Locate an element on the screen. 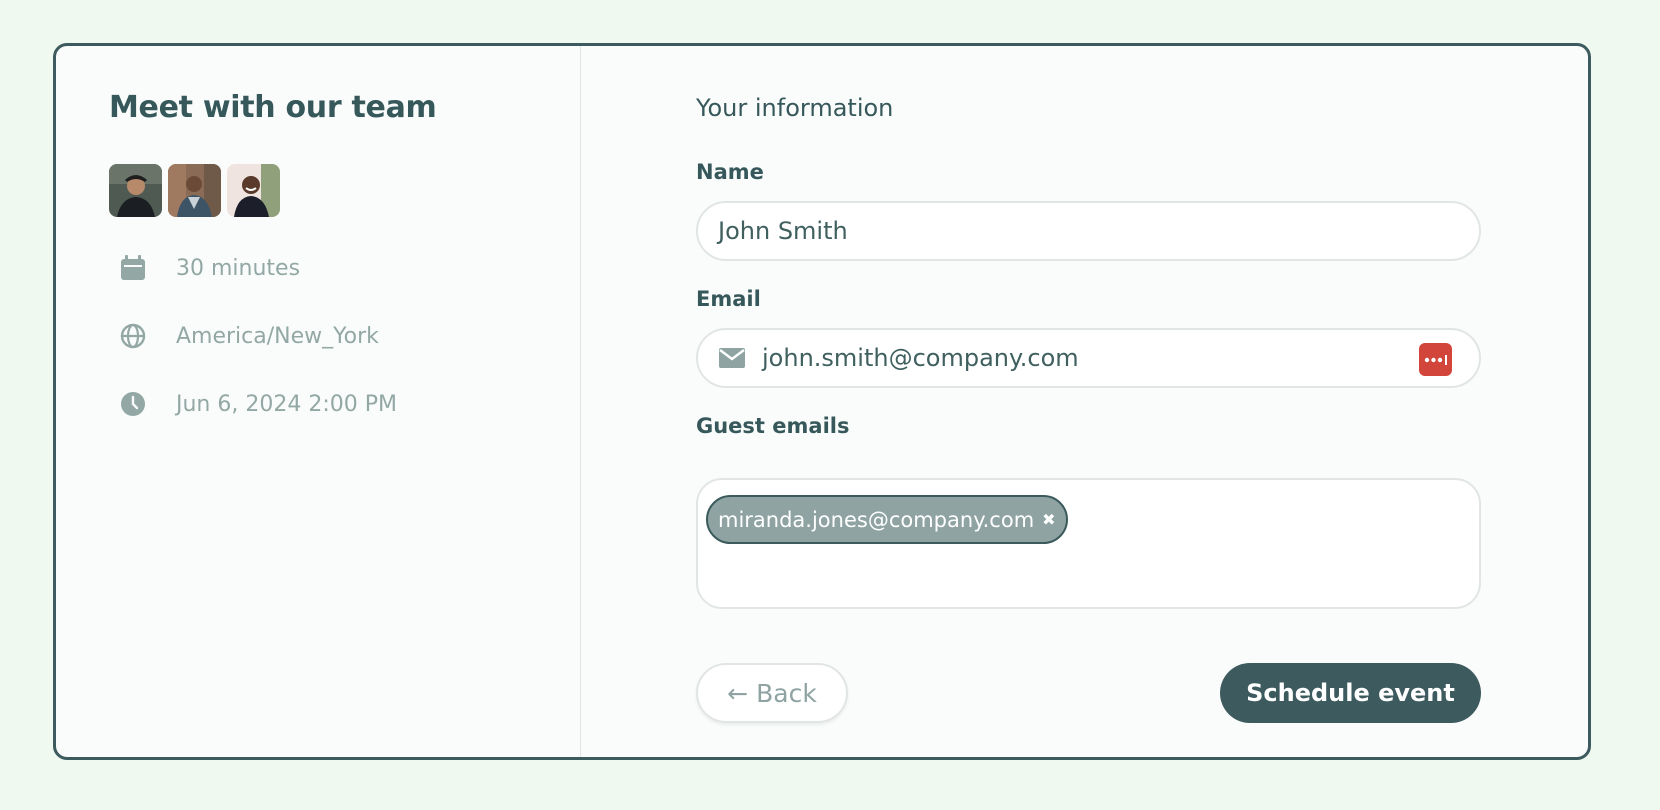 The width and height of the screenshot is (1660, 810). globe-icon is located at coordinates (133, 336).